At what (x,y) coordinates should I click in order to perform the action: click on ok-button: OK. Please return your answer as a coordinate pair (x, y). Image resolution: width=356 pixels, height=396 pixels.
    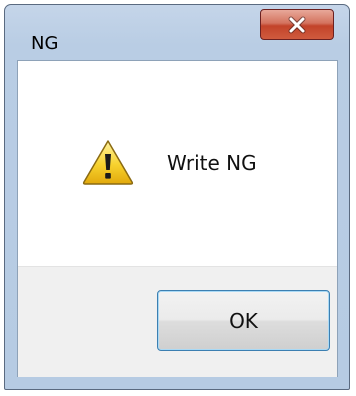
    Looking at the image, I should click on (243, 320).